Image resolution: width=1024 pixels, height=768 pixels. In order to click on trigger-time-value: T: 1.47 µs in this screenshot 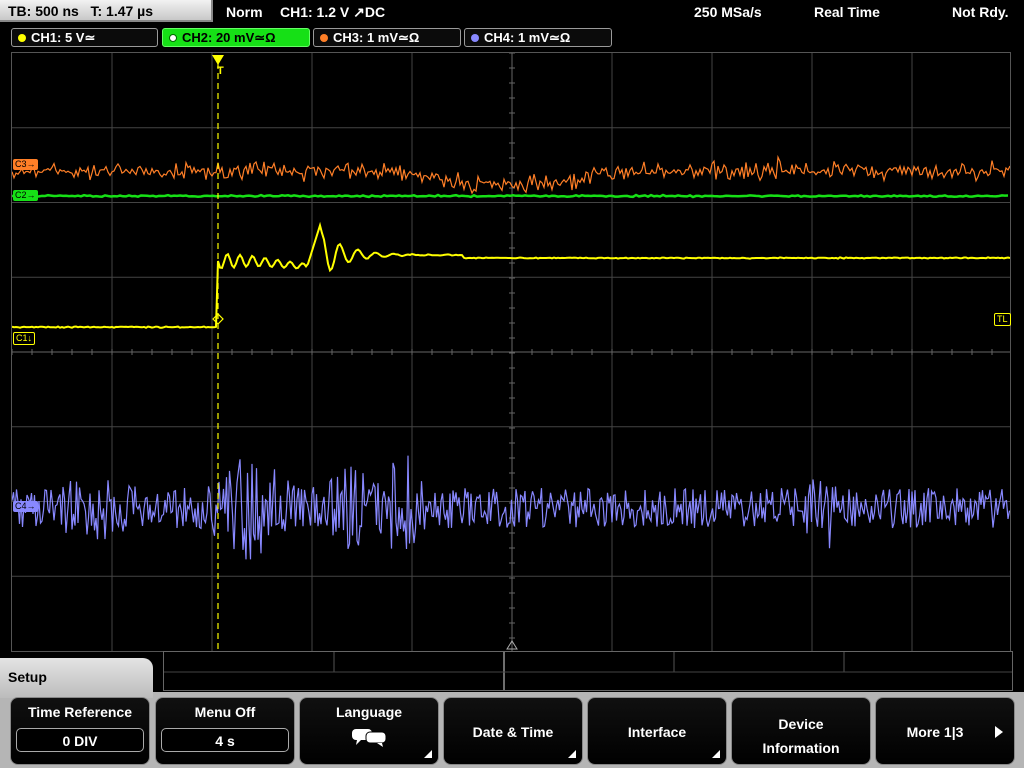, I will do `click(122, 11)`.